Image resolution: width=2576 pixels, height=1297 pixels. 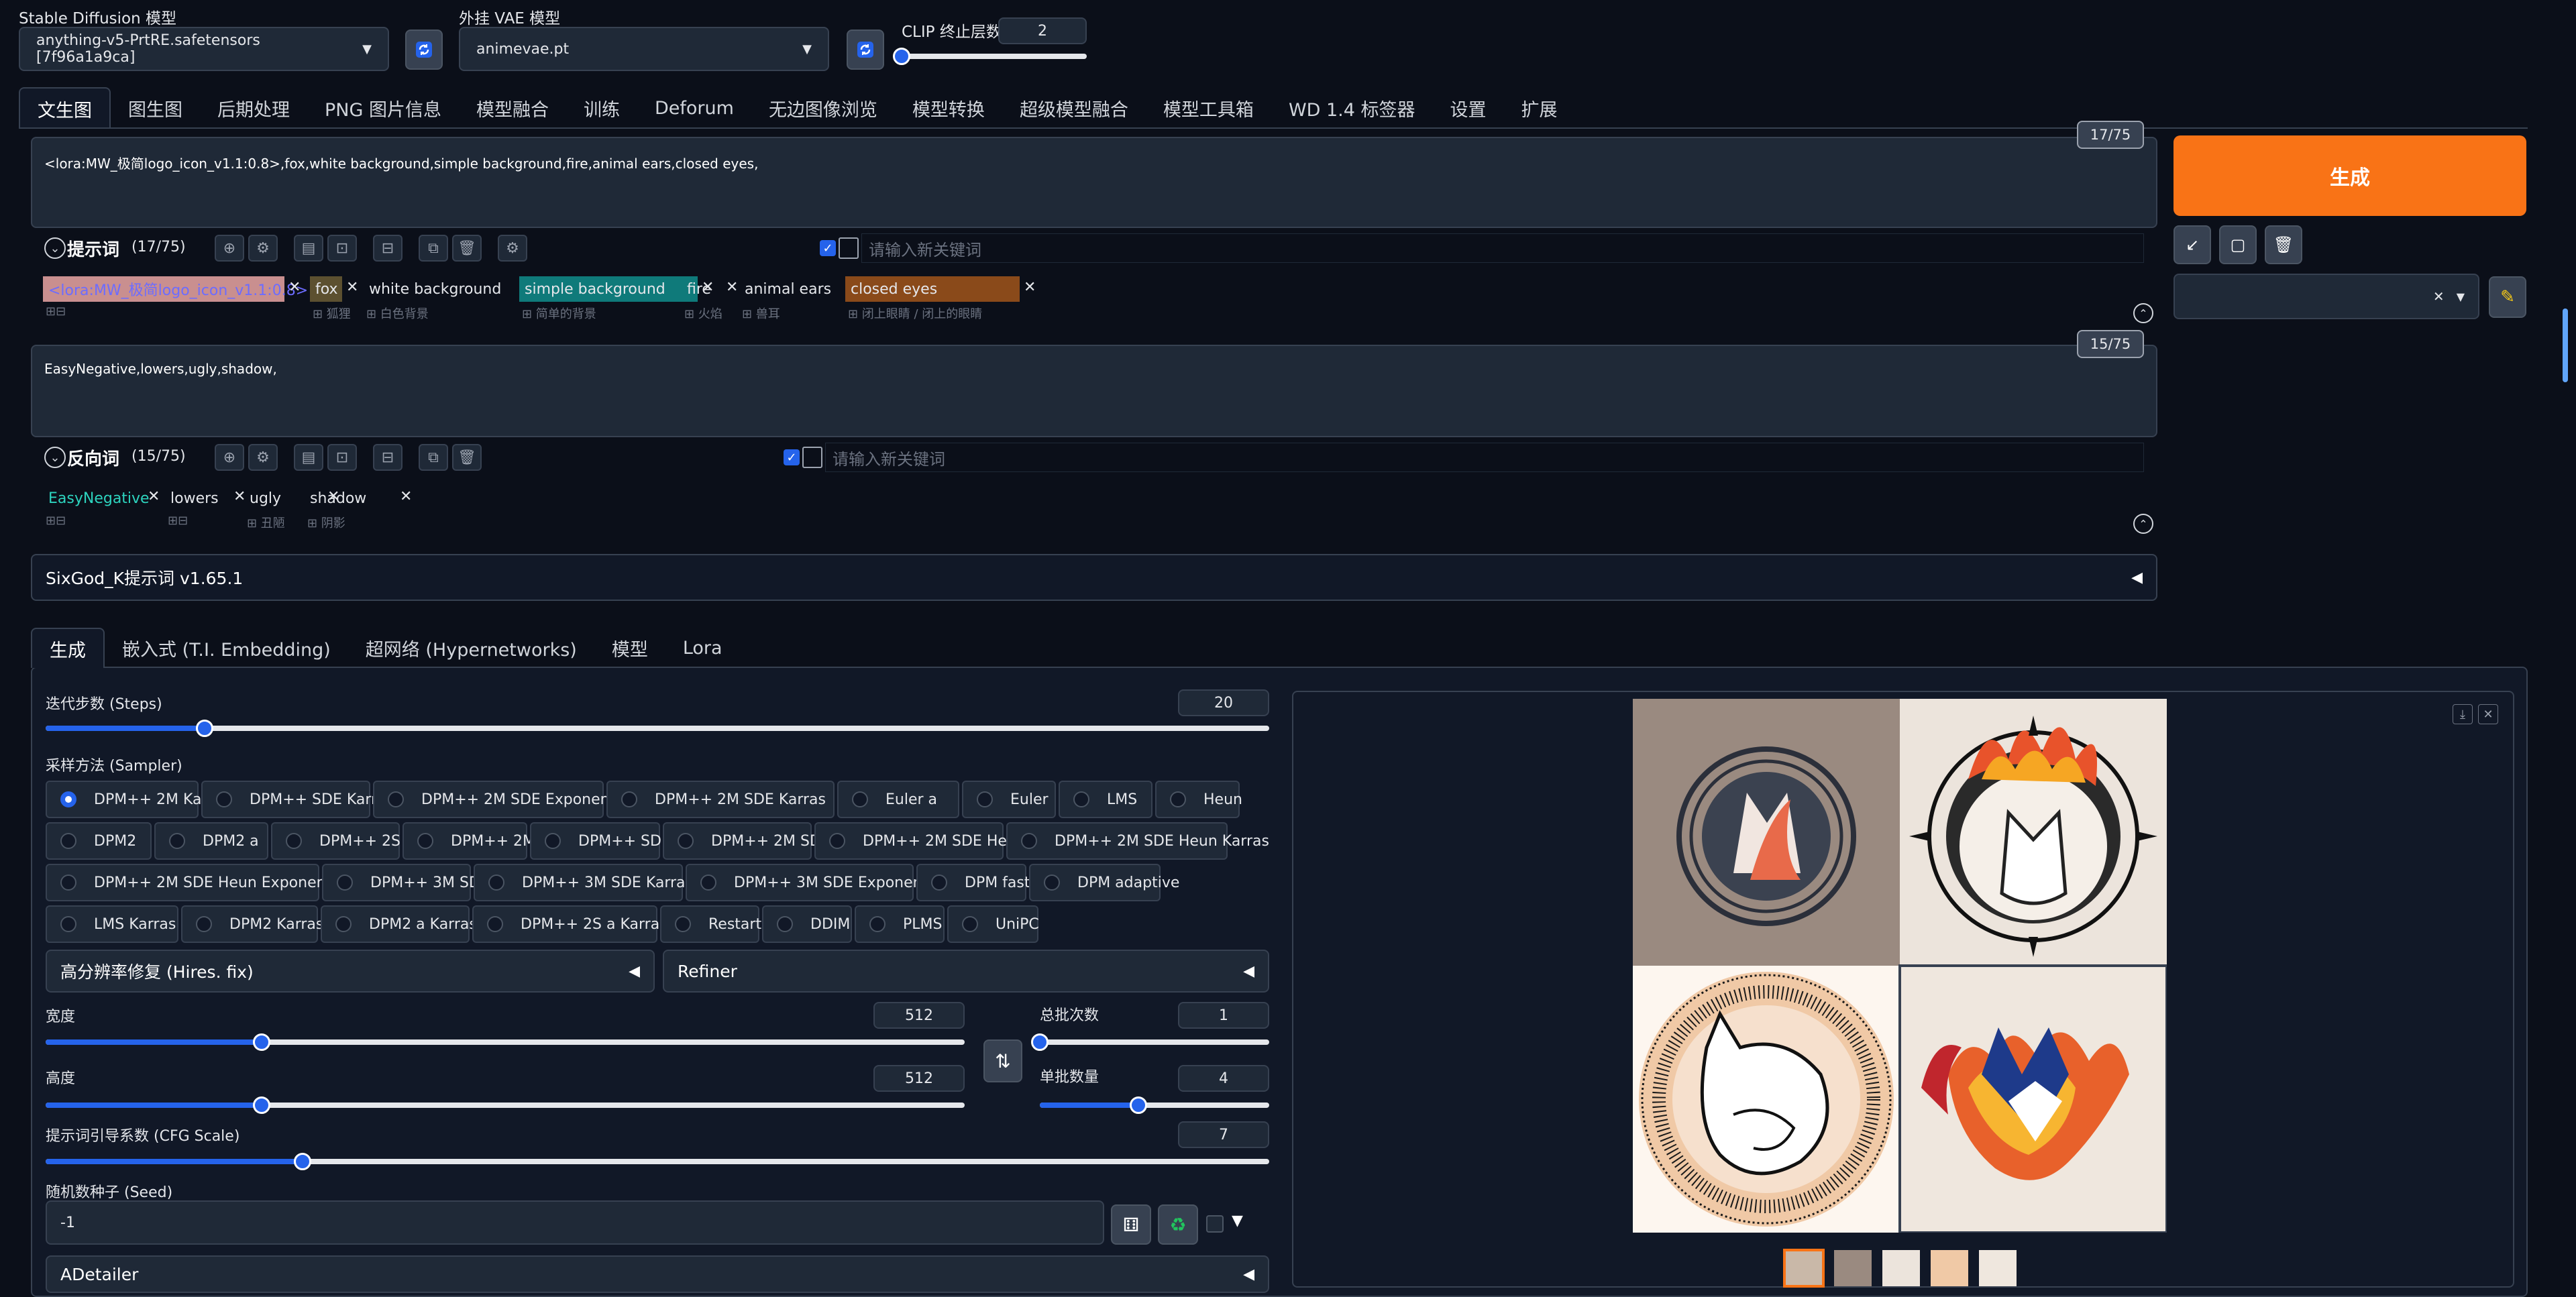 I want to click on collapse-negative-icon: ⌄, so click(x=55, y=457).